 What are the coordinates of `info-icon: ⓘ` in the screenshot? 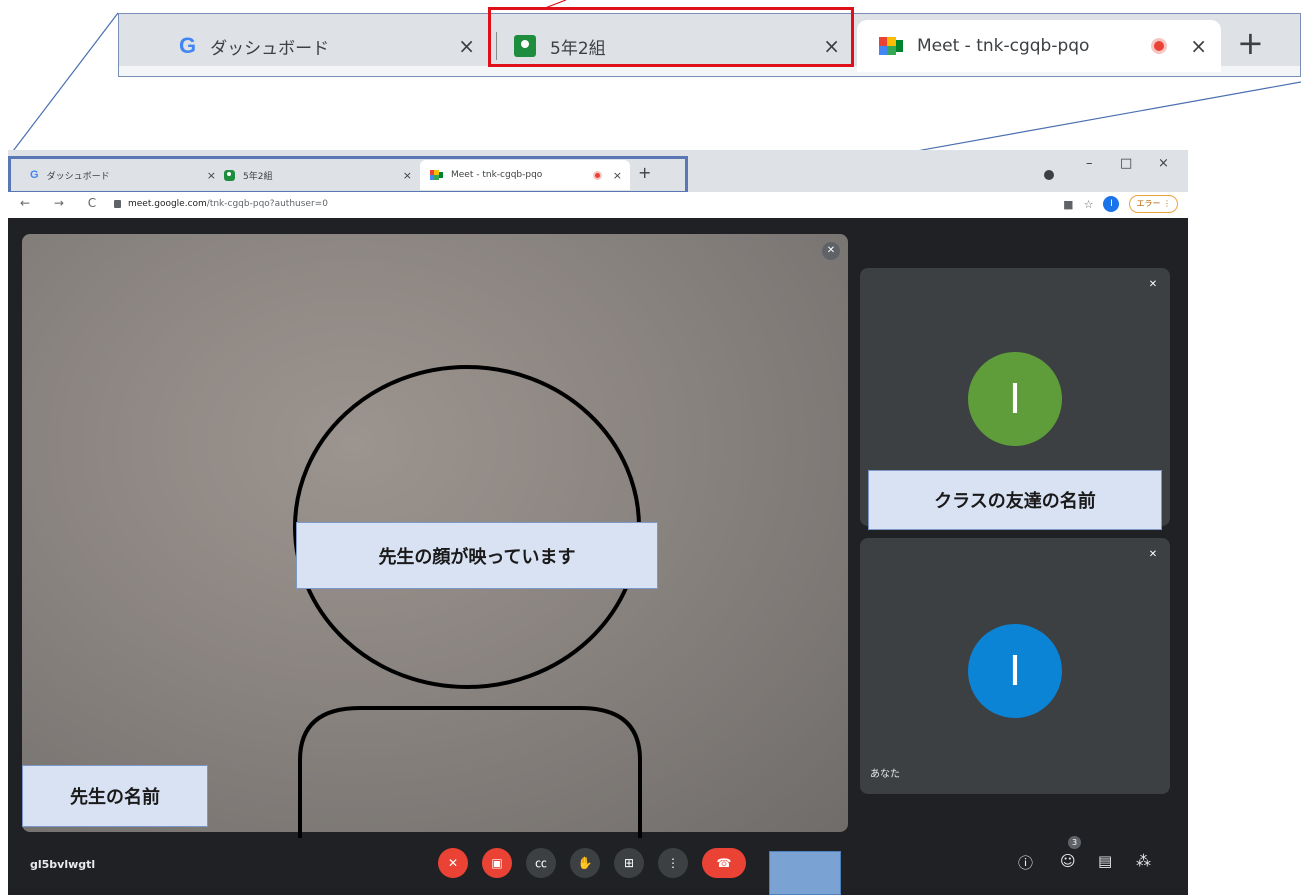 It's located at (1025, 862).